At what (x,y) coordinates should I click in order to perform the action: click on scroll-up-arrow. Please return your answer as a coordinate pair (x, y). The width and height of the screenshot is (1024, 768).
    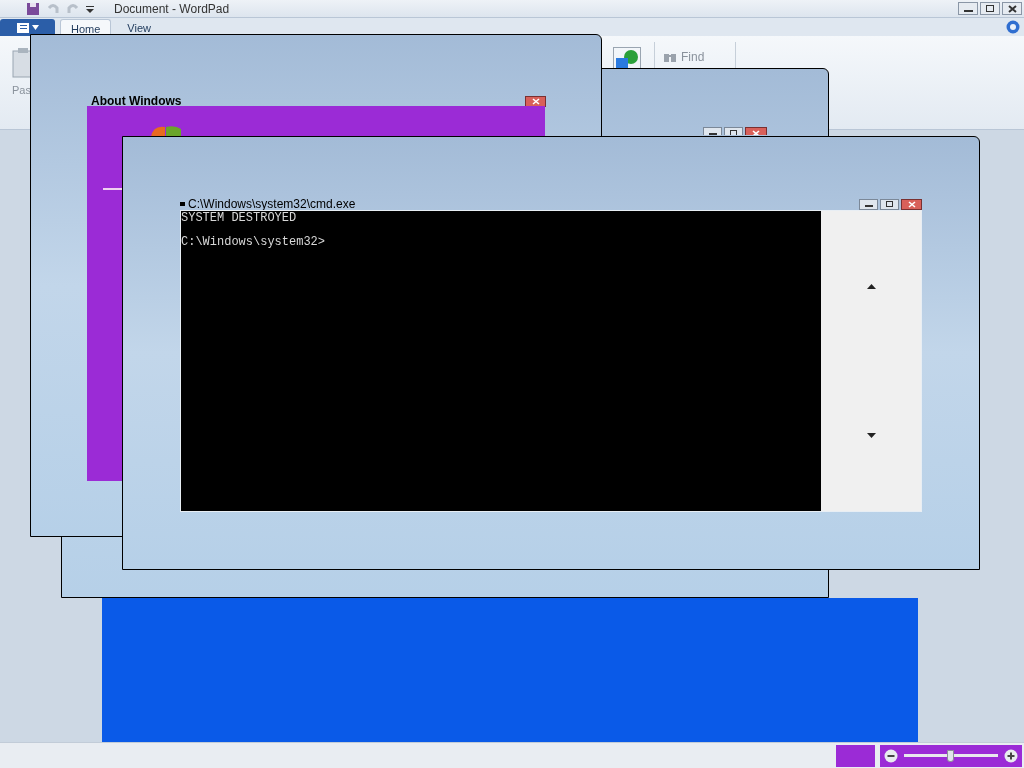
    Looking at the image, I should click on (871, 286).